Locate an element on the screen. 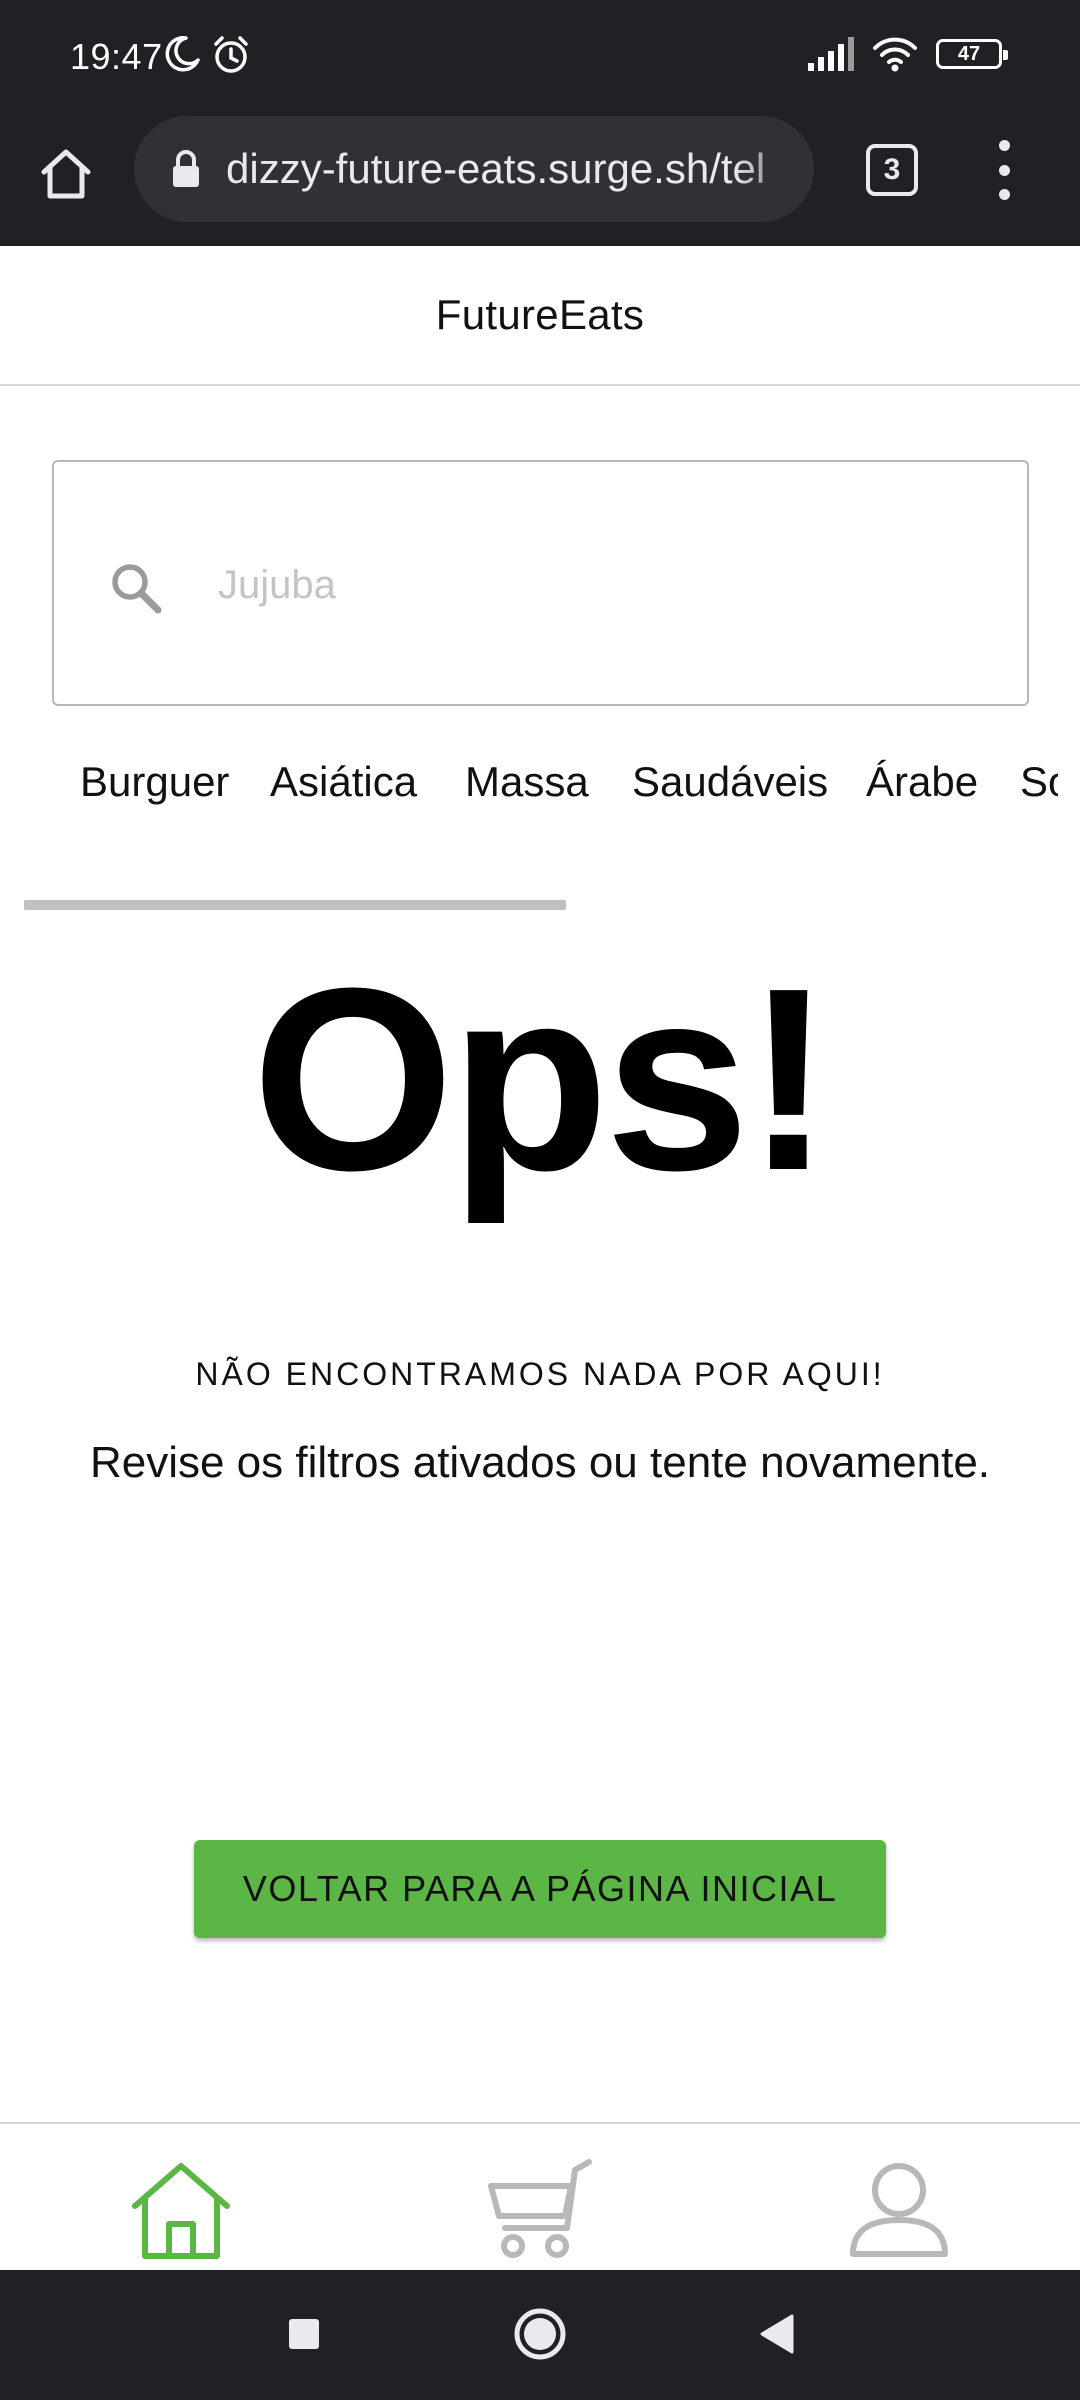 The image size is (1080, 2400). status-bar: 19:47 47 is located at coordinates (540, 58).